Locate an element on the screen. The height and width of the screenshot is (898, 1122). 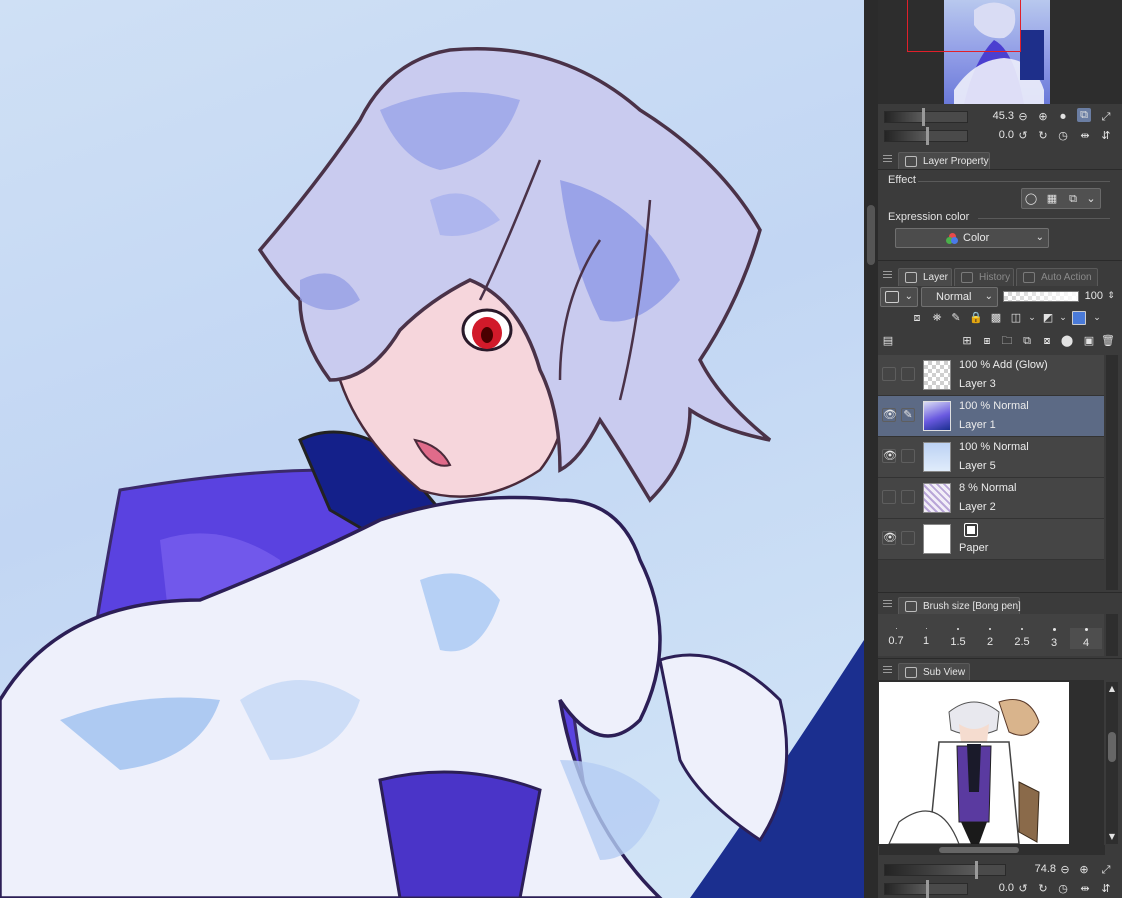
scroll-down-icon: ▼ is located at coordinates (1112, 837).